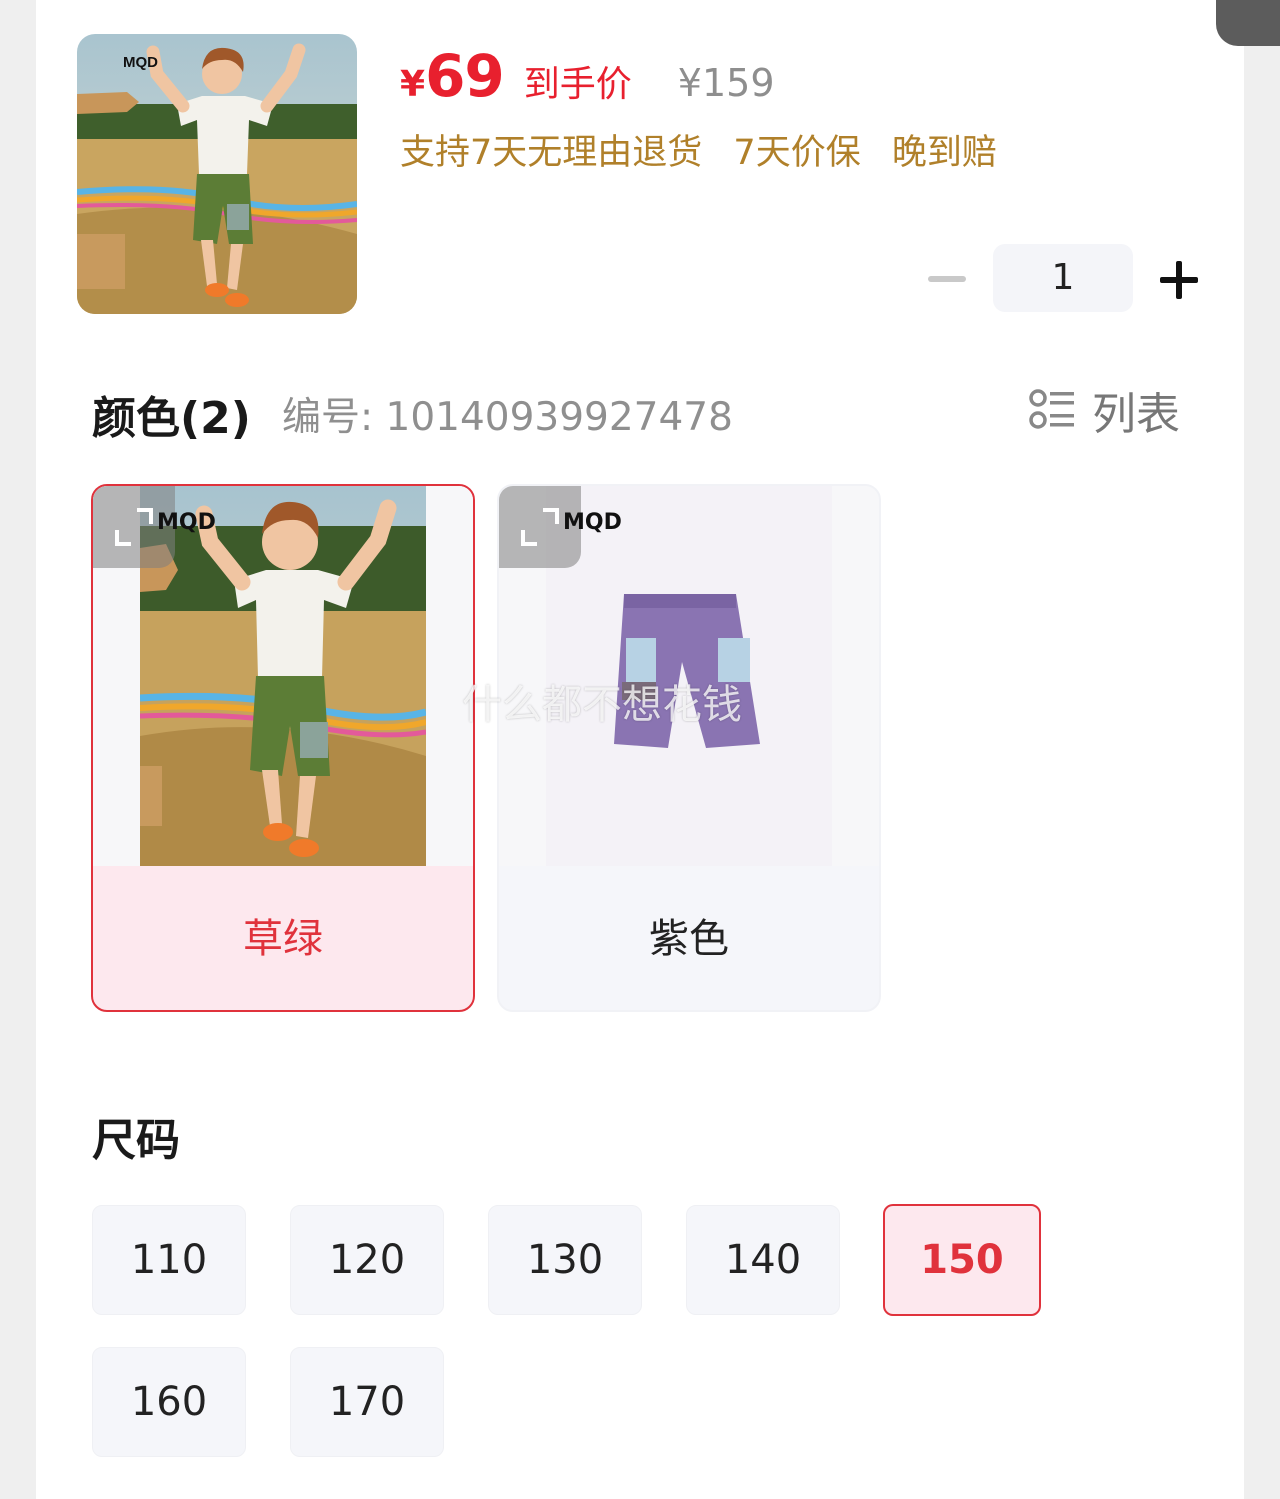 The width and height of the screenshot is (1280, 1499). I want to click on green-shorts-photo, so click(283, 676).